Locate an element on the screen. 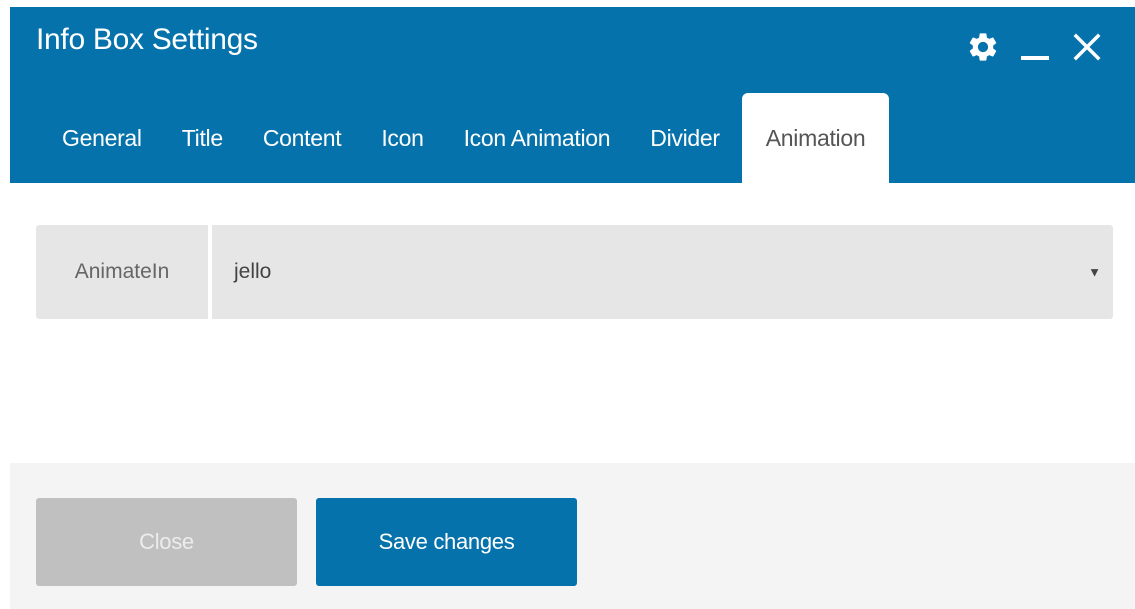  tab-general: General is located at coordinates (102, 138).